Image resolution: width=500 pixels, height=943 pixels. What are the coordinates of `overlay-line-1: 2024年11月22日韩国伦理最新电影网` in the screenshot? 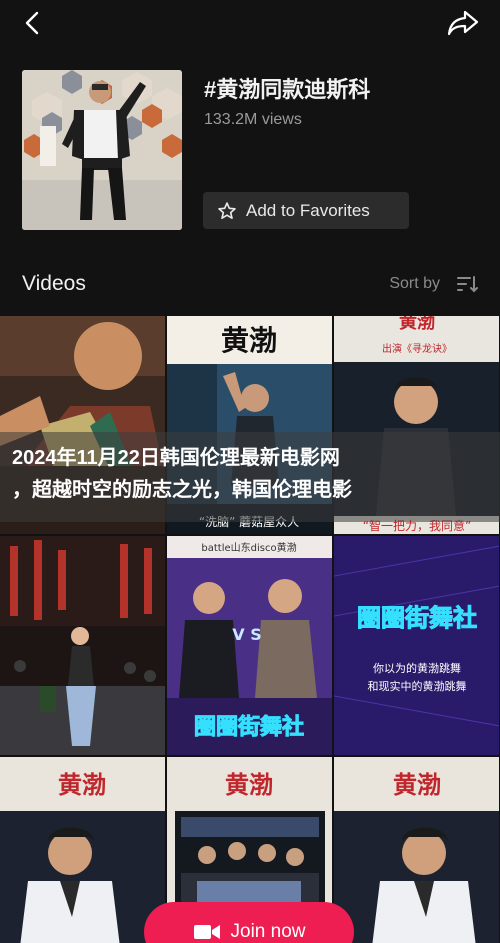 It's located at (176, 458).